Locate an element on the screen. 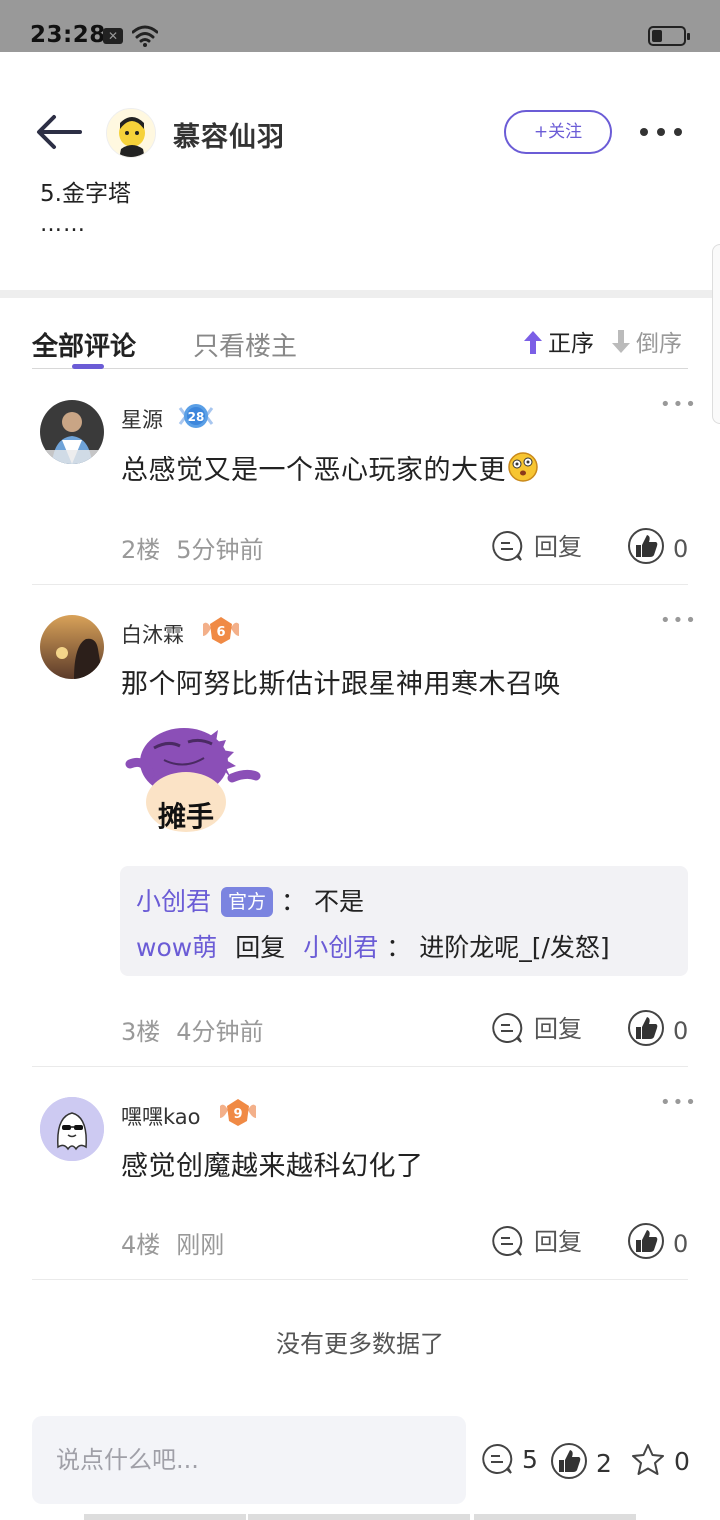 The width and height of the screenshot is (720, 1520). shrug-monster-sticker-icon: 摊手 is located at coordinates (193, 780).